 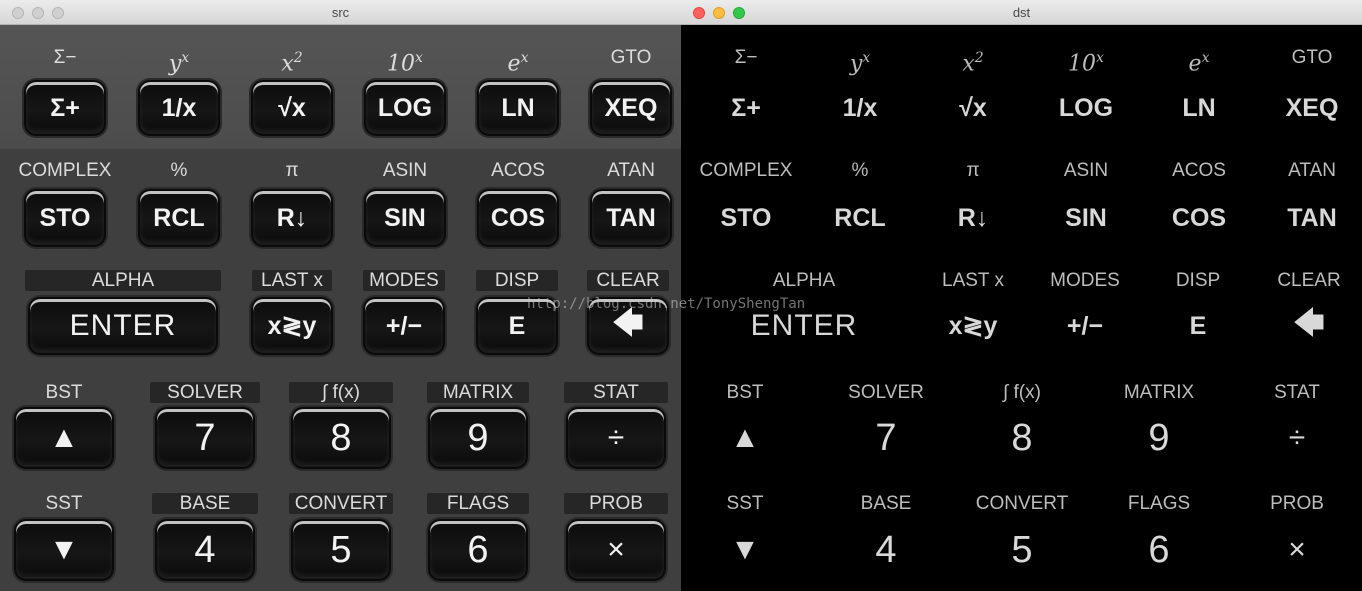 I want to click on key-text: ×, so click(x=616, y=549).